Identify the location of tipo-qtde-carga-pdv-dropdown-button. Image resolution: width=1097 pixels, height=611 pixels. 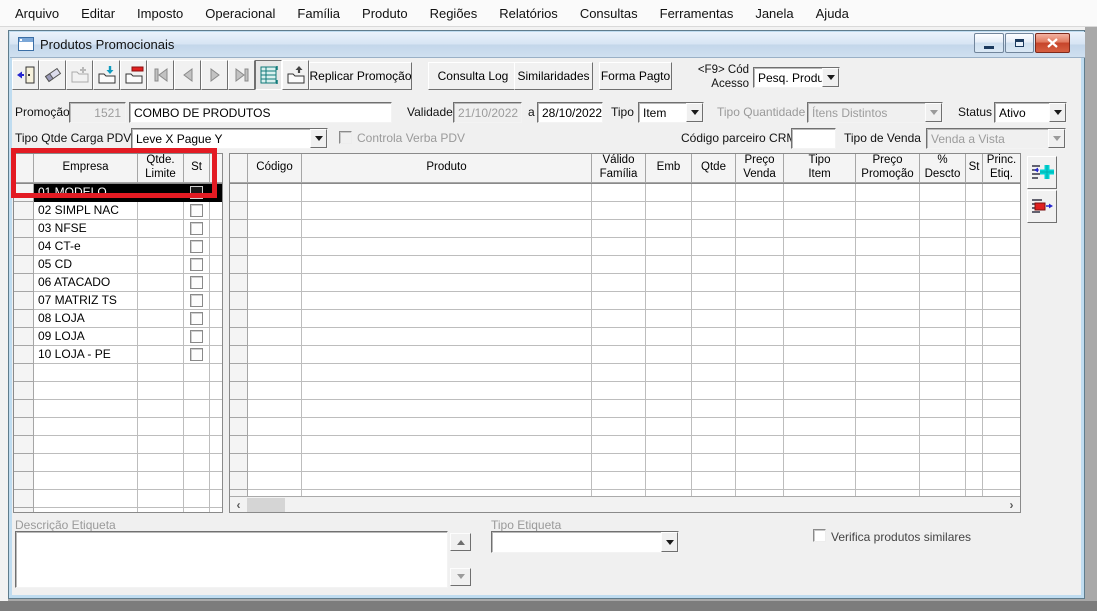
(318, 138).